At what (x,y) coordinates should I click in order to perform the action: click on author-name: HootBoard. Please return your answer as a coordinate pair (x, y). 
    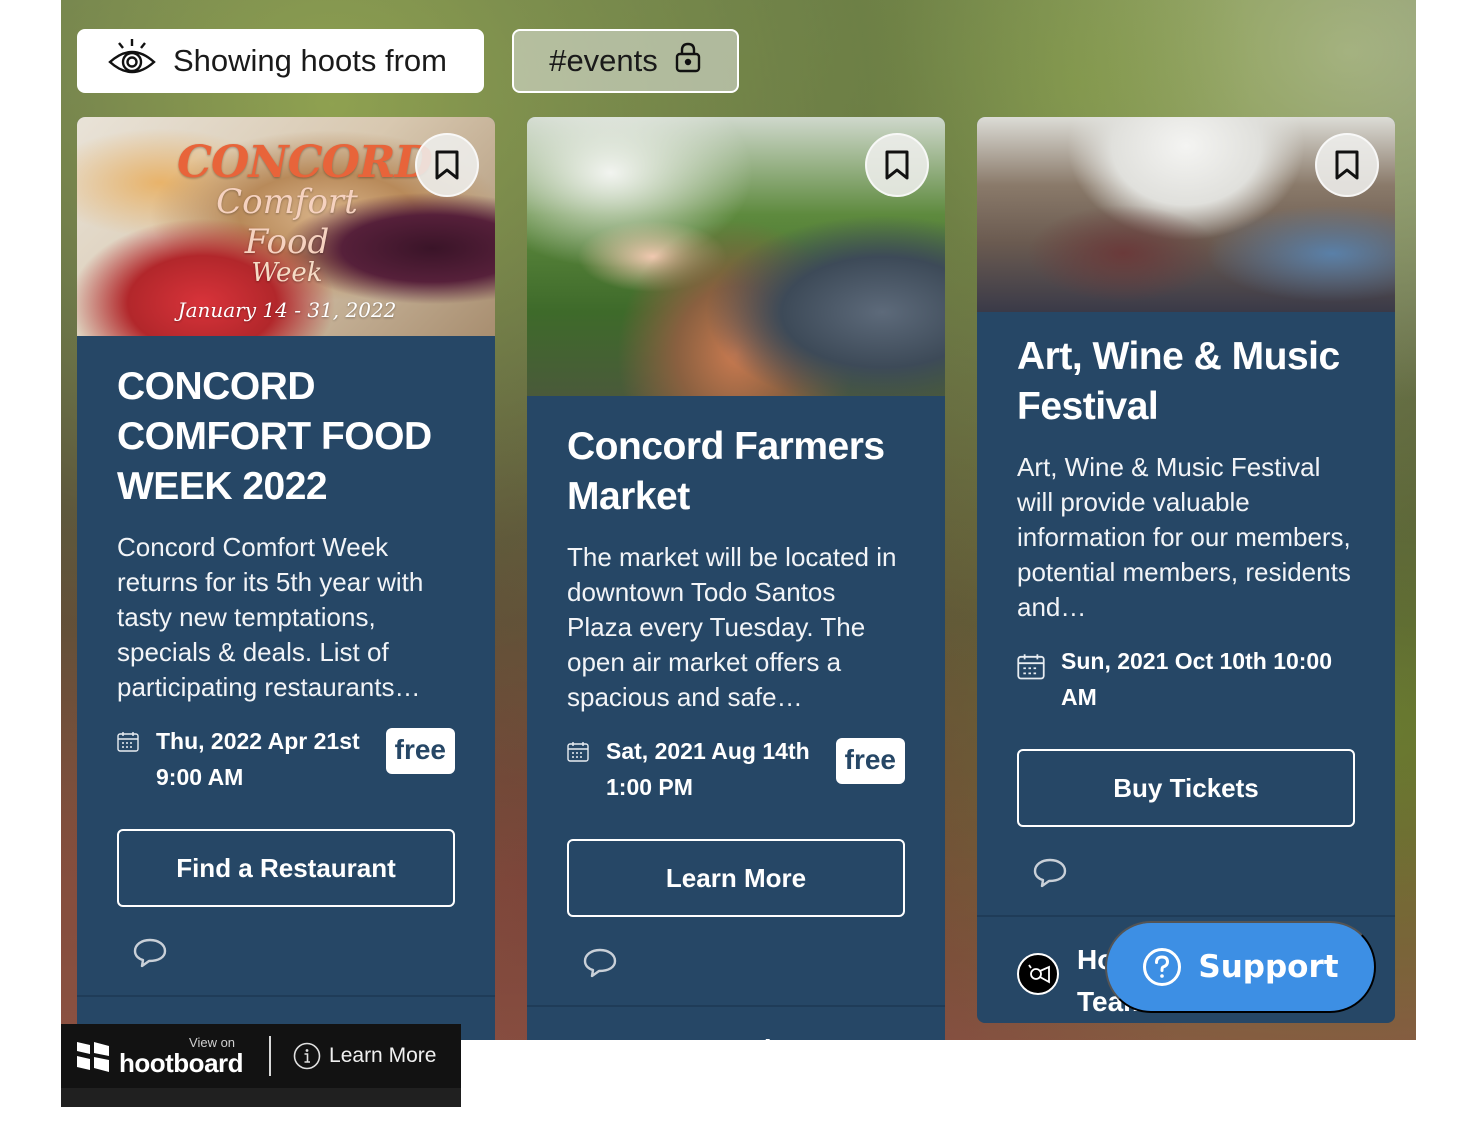
    Looking at the image, I should click on (699, 1034).